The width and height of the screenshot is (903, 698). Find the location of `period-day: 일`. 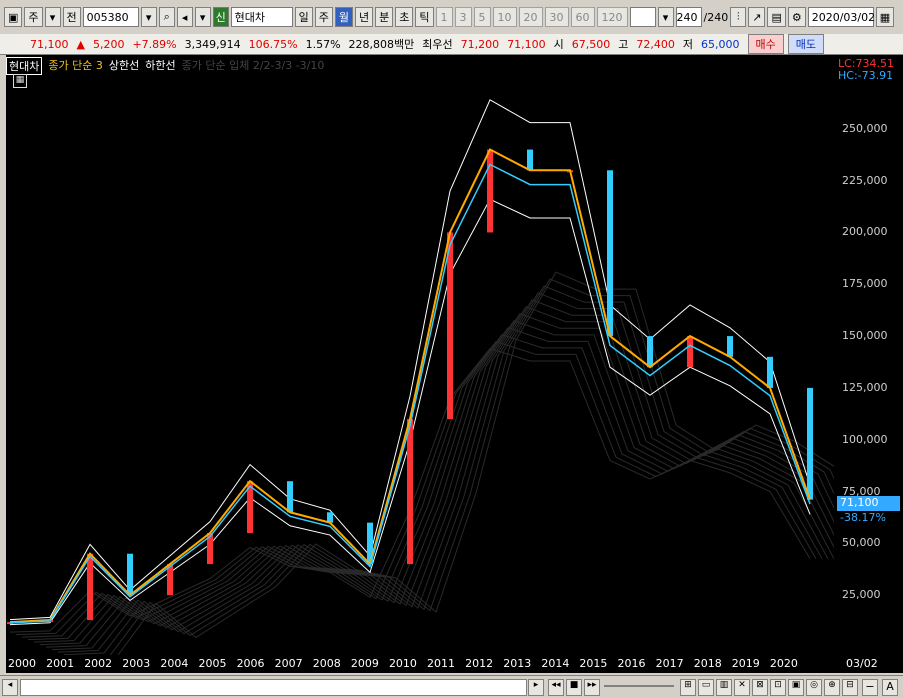

period-day: 일 is located at coordinates (303, 17).